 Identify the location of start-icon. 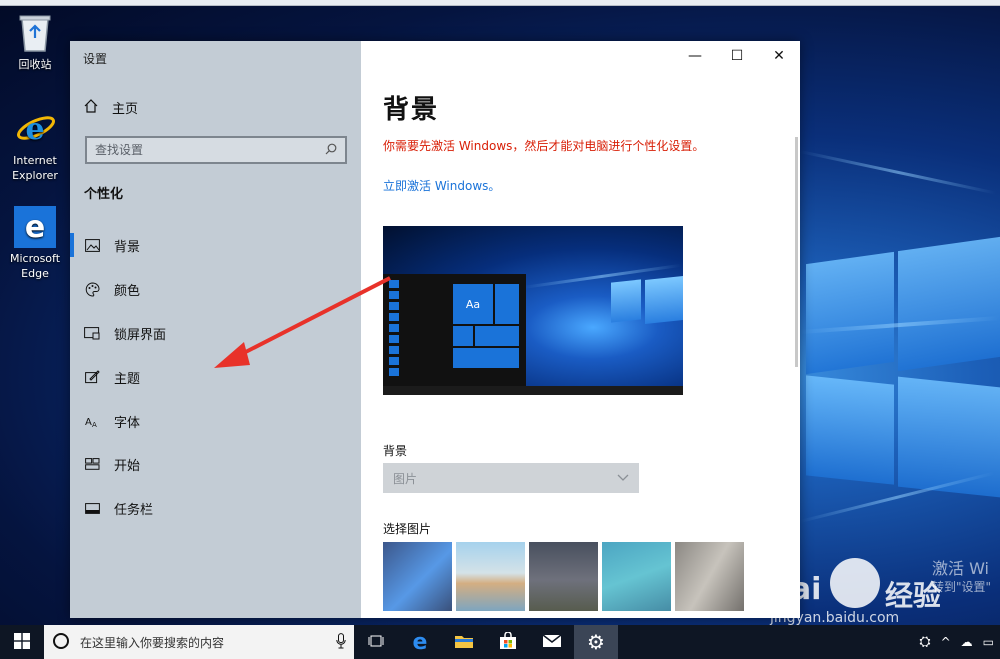
(92, 464).